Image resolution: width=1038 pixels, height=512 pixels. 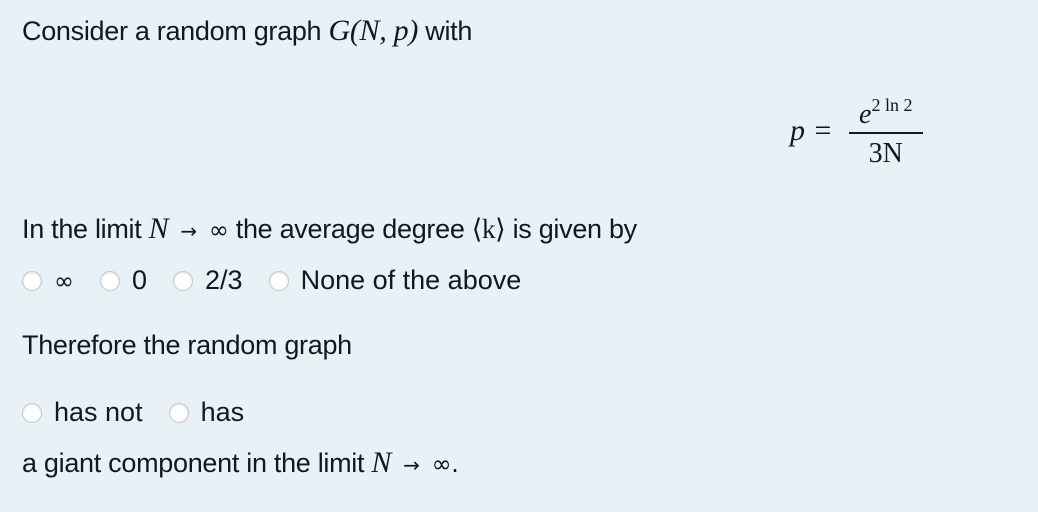 What do you see at coordinates (575, 229) in the screenshot?
I see `q1-suffix: is given by` at bounding box center [575, 229].